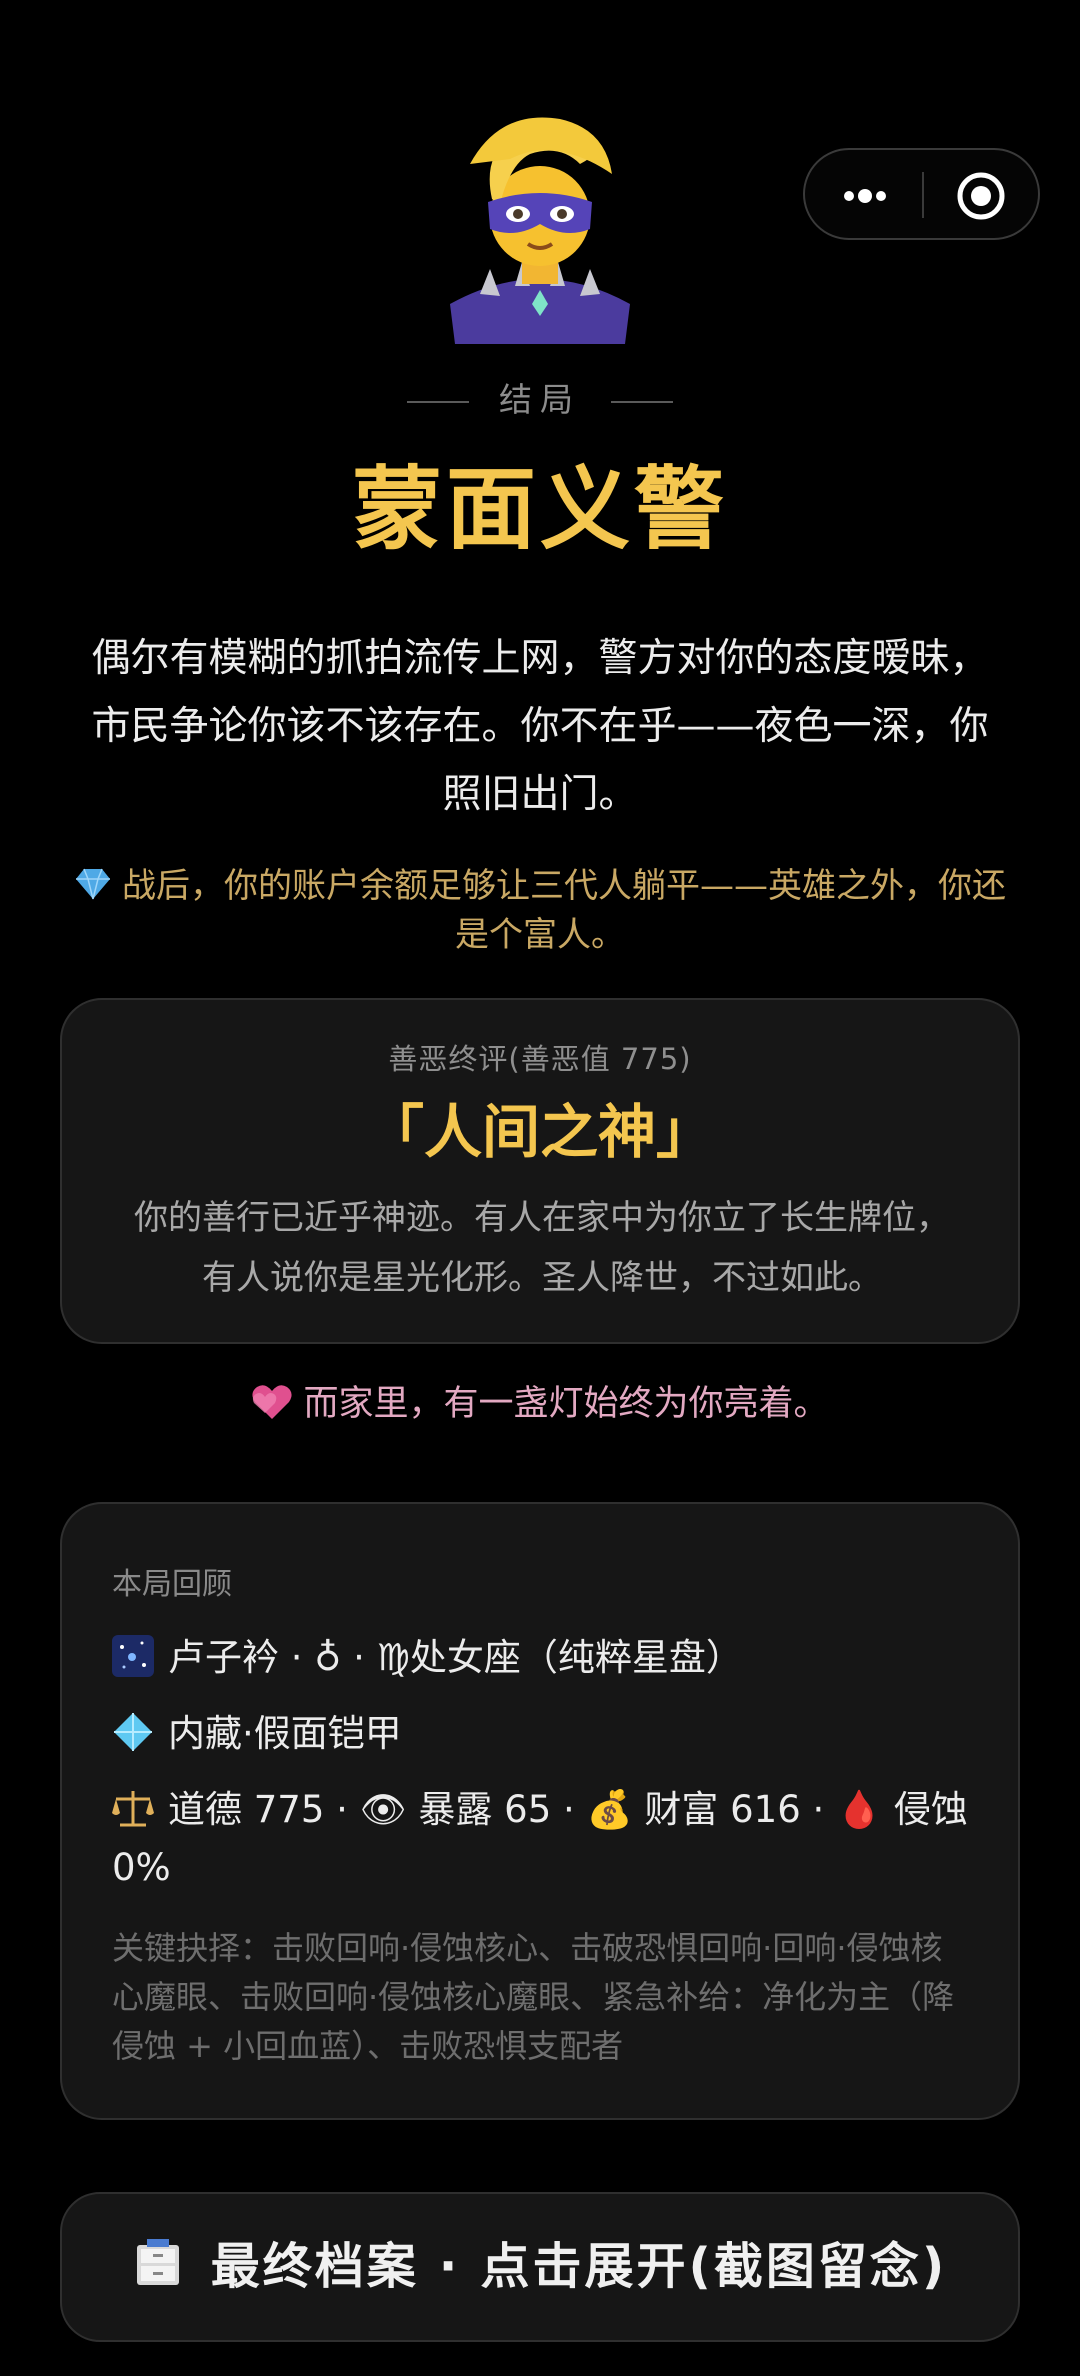  What do you see at coordinates (865, 196) in the screenshot?
I see `more-icon` at bounding box center [865, 196].